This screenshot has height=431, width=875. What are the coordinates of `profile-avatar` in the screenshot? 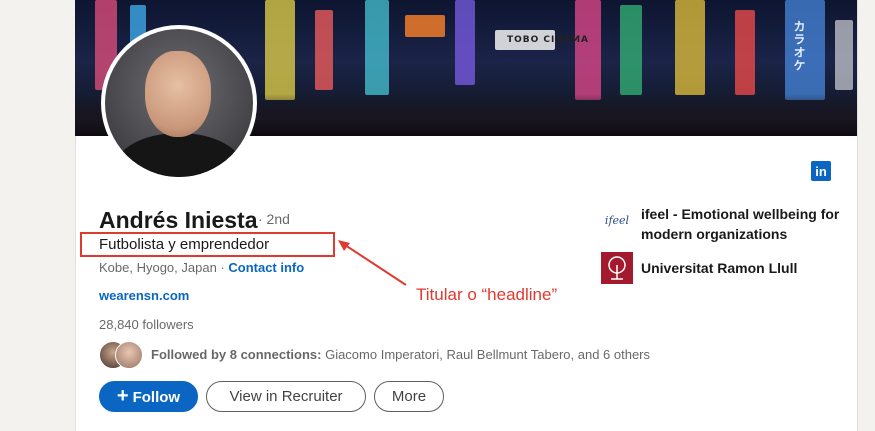 It's located at (179, 103).